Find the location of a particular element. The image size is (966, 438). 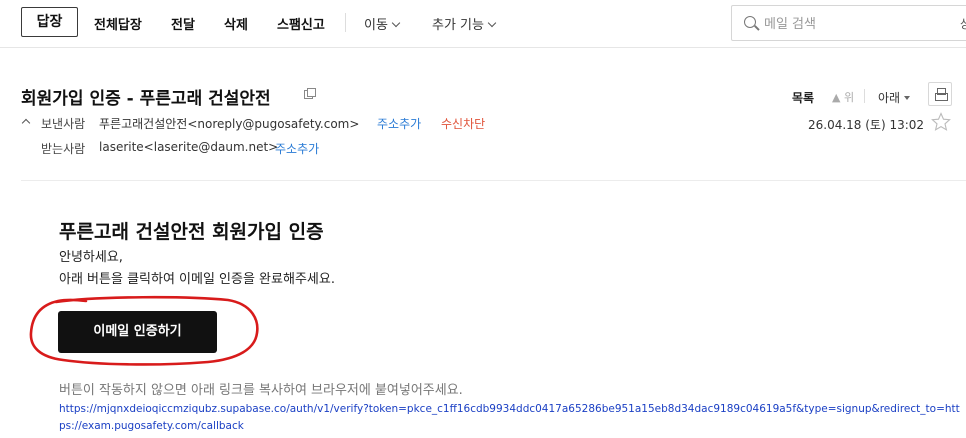

previous-label: 위 is located at coordinates (849, 97).